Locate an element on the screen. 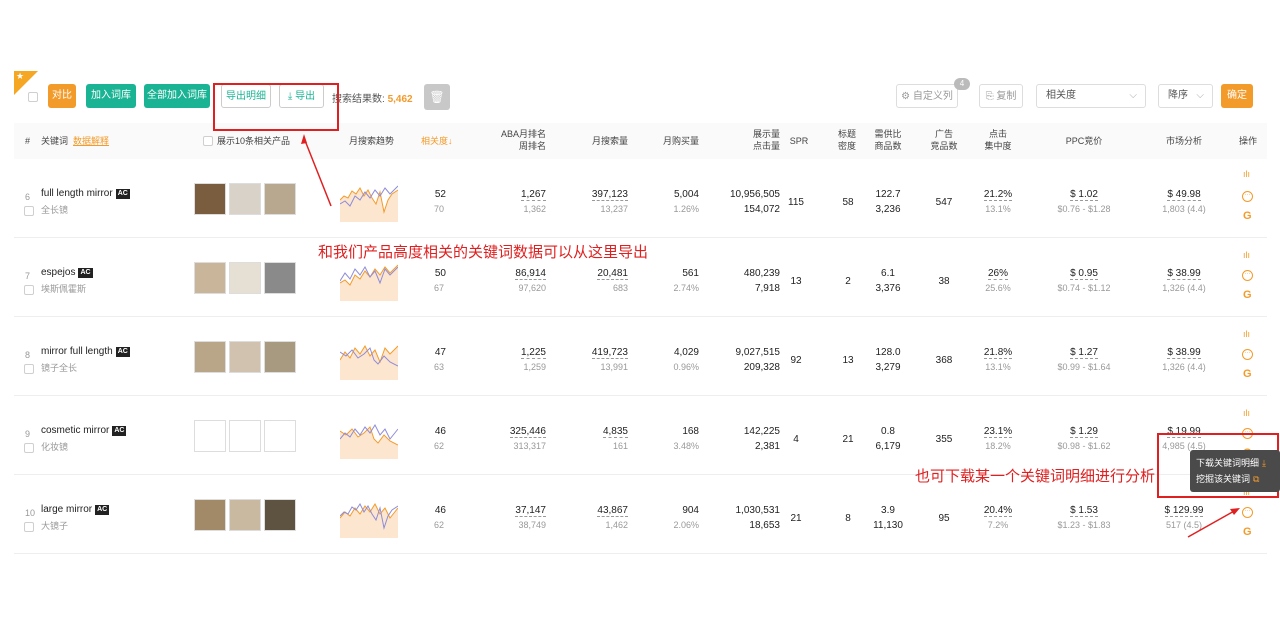 This screenshot has height=640, width=1280. title-density-value: 13 is located at coordinates (848, 360).